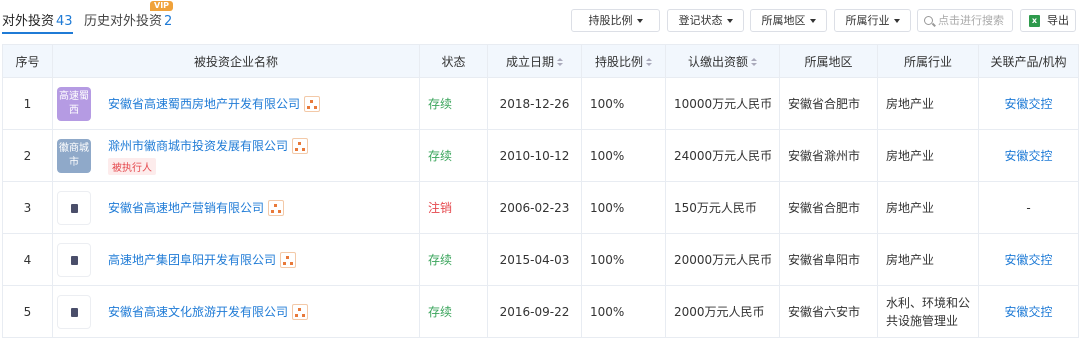 The height and width of the screenshot is (360, 1080). What do you see at coordinates (828, 311) in the screenshot?
I see `region: 安徽省六安市` at bounding box center [828, 311].